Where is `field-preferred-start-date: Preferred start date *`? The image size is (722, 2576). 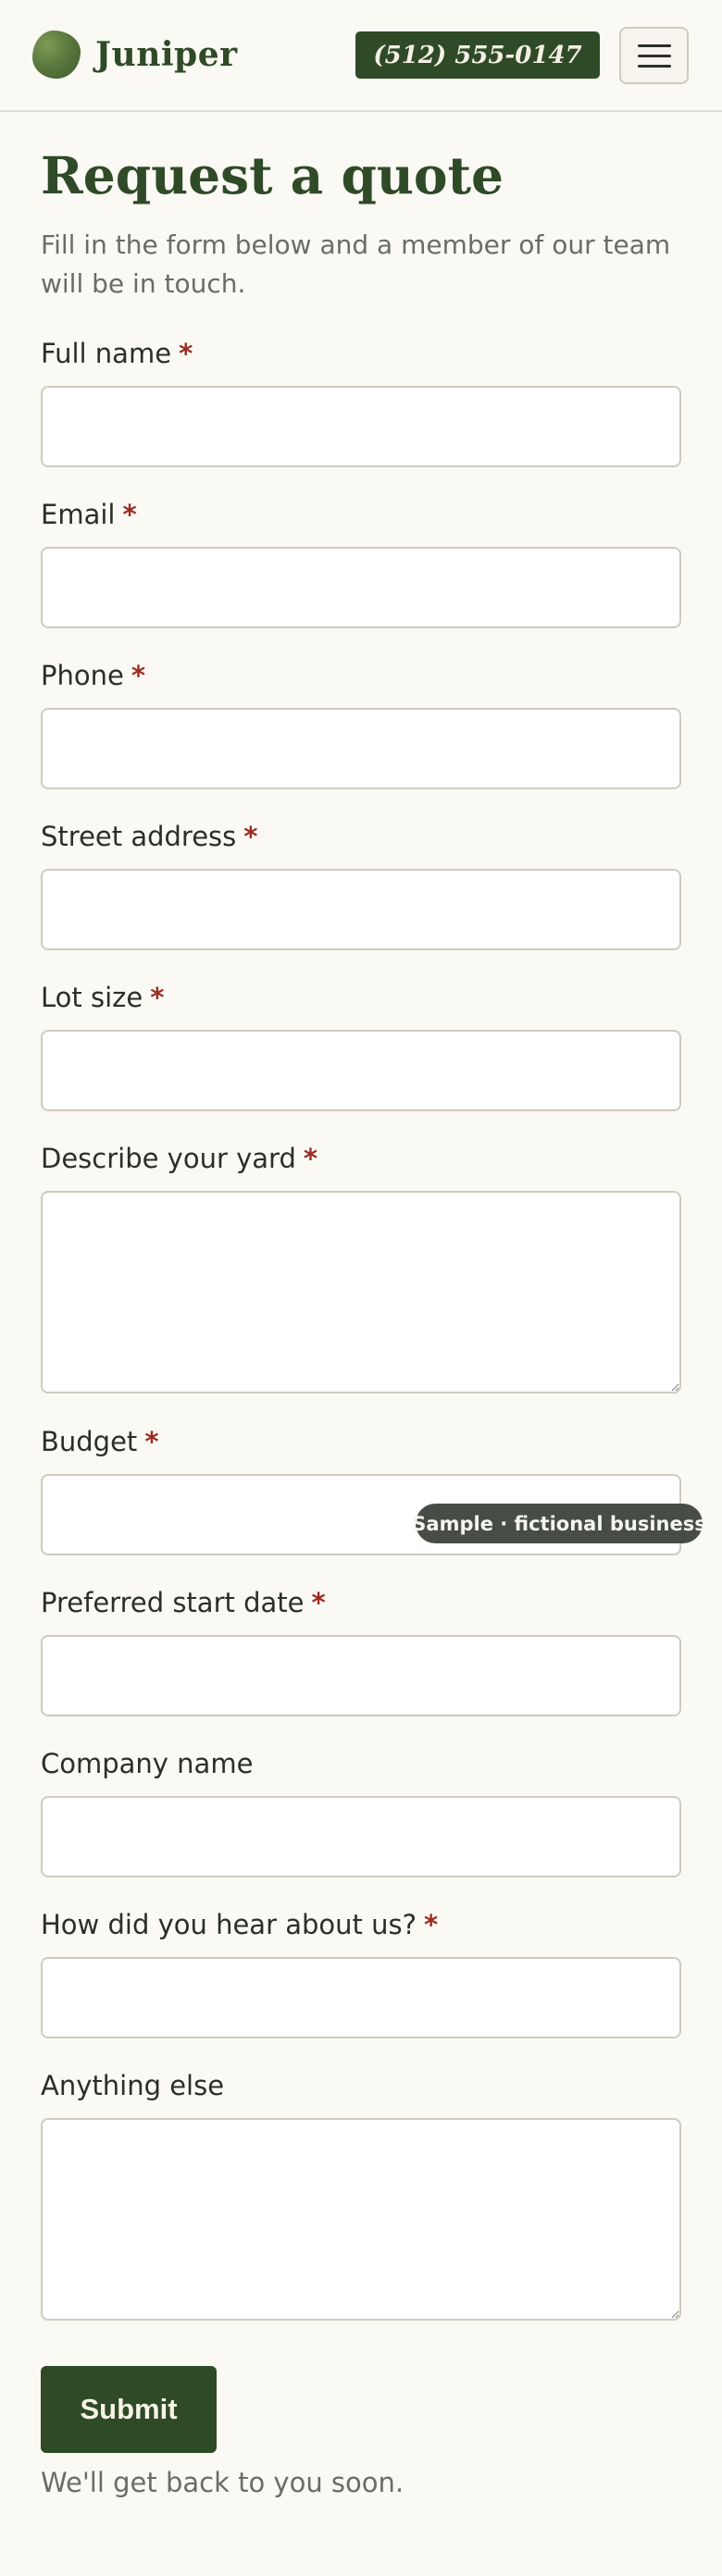
field-preferred-start-date: Preferred start date * is located at coordinates (361, 1650).